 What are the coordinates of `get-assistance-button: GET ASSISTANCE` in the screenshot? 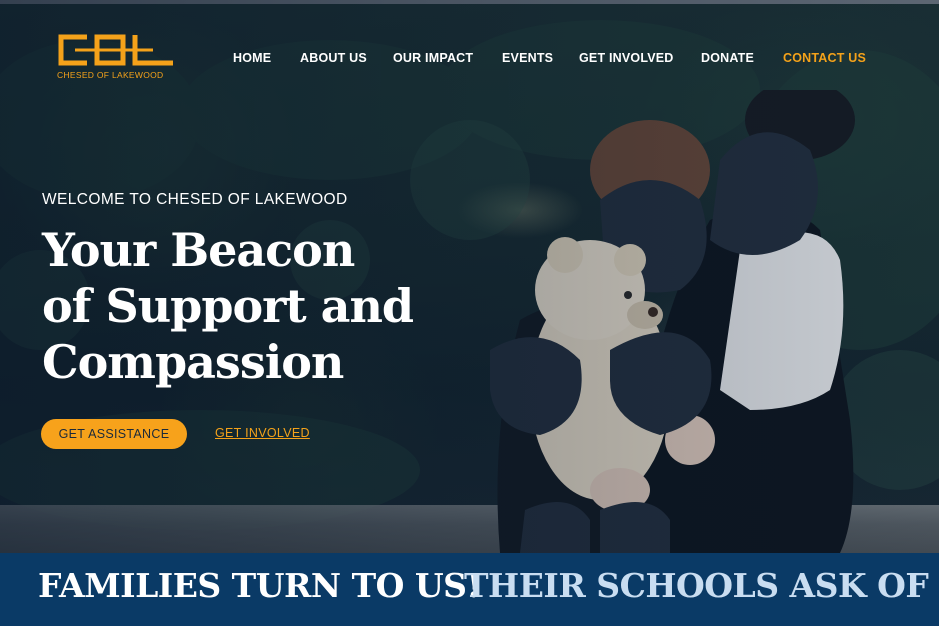 It's located at (114, 434).